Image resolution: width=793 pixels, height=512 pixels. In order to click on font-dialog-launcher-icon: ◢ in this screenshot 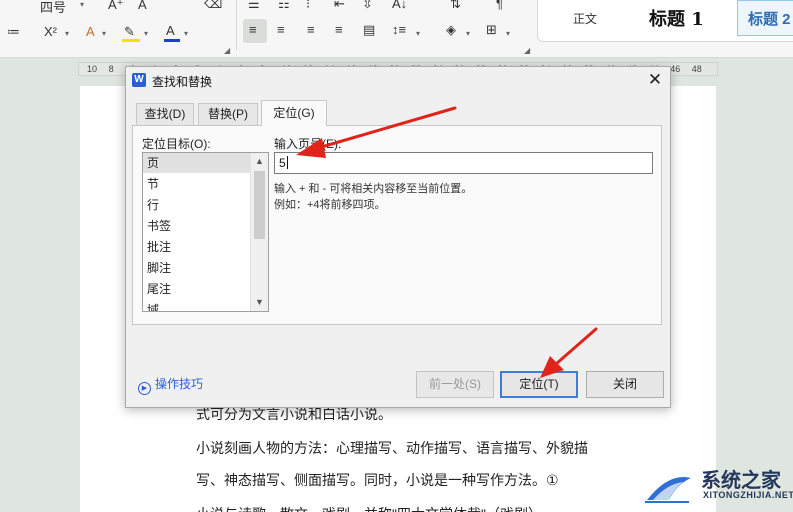, I will do `click(227, 50)`.